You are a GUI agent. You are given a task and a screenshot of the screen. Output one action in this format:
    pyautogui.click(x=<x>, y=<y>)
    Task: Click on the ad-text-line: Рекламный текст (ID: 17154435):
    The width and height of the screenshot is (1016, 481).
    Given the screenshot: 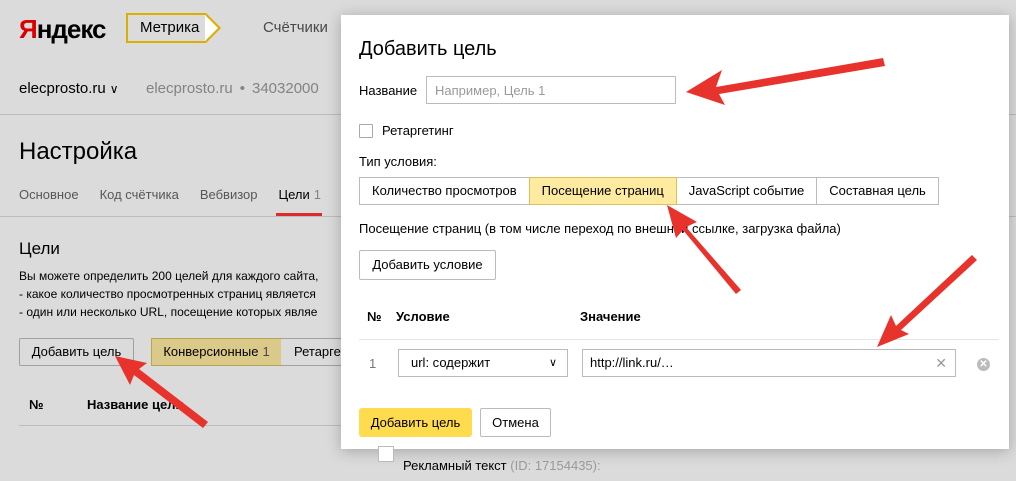 What is the action you would take?
    pyautogui.click(x=502, y=465)
    